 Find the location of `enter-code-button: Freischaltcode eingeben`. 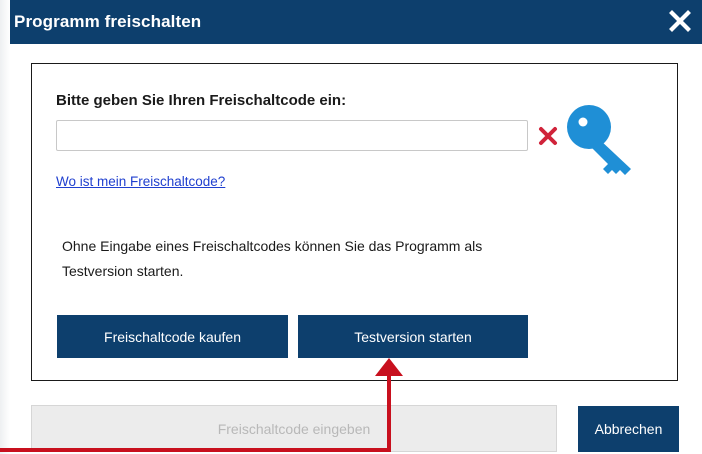

enter-code-button: Freischaltcode eingeben is located at coordinates (294, 428).